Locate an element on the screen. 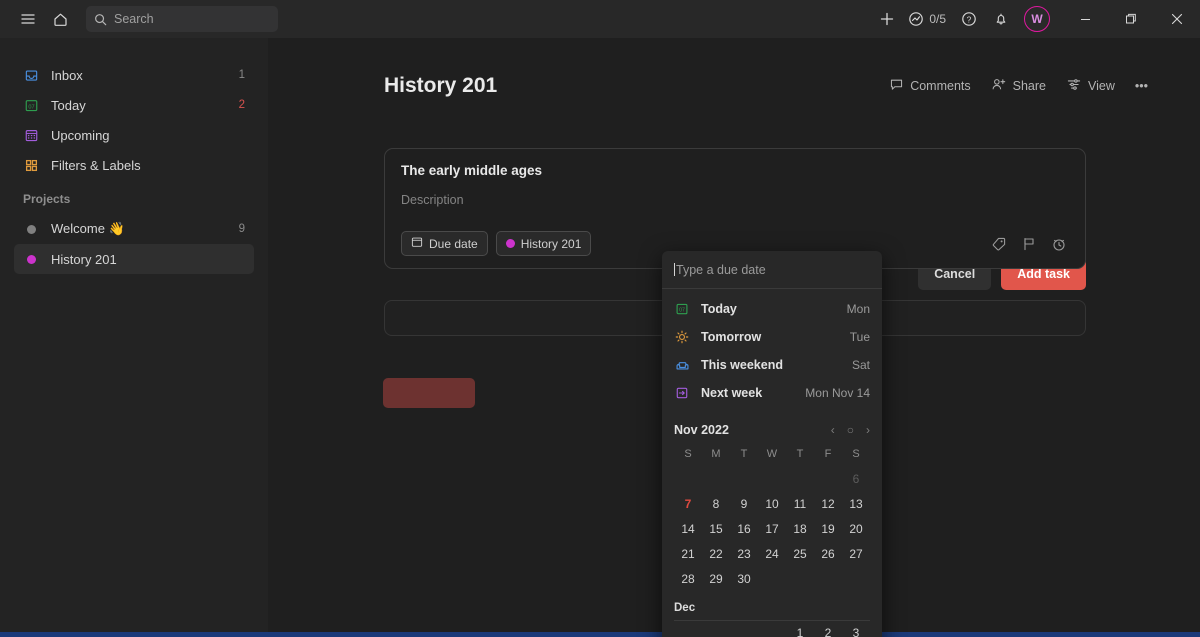  quick-option-label: Today is located at coordinates (719, 309).